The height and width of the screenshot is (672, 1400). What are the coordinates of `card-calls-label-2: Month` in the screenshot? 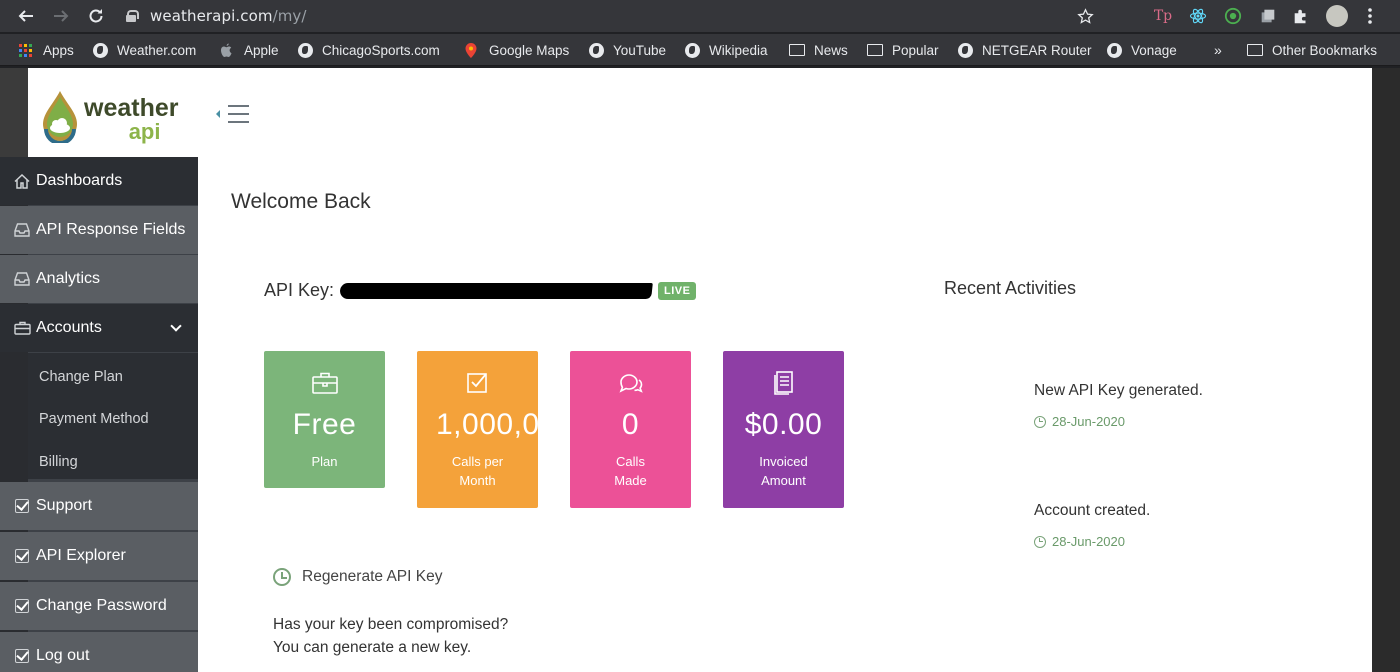 It's located at (477, 480).